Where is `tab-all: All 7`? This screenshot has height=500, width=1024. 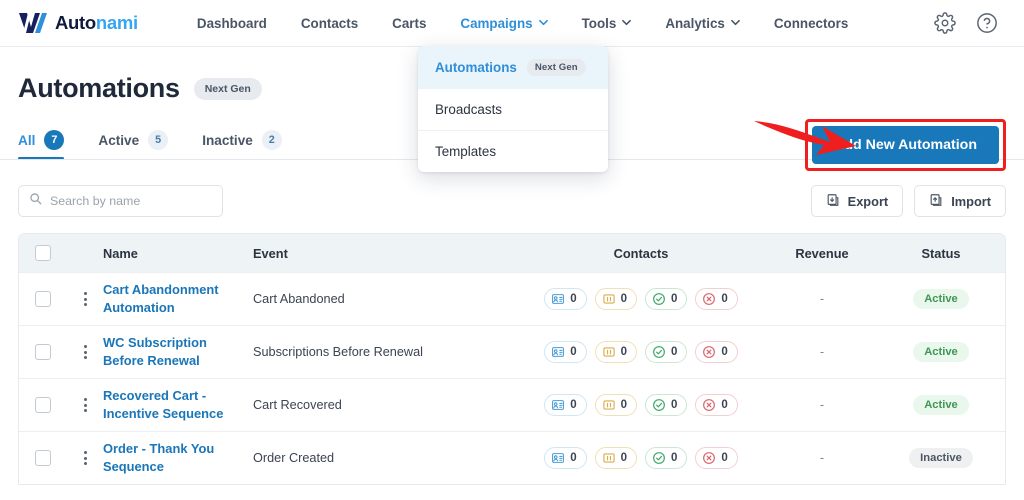 tab-all: All 7 is located at coordinates (41, 145).